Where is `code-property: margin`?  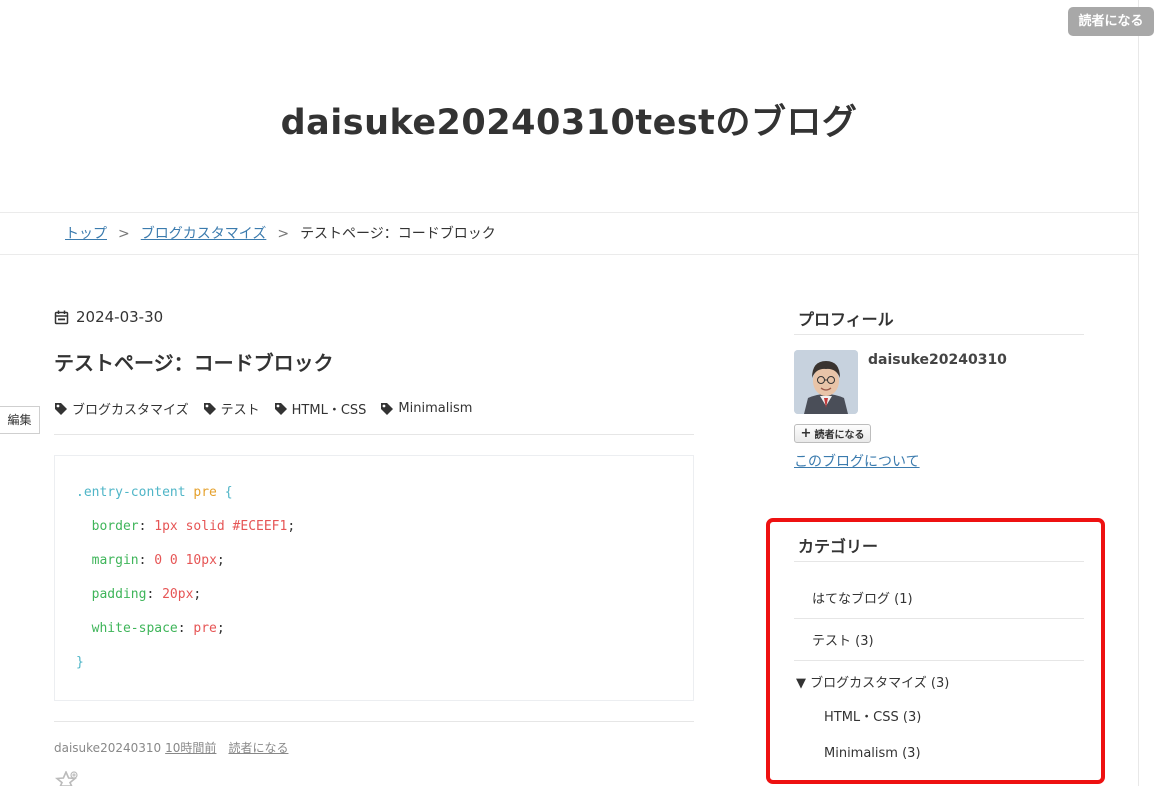 code-property: margin is located at coordinates (115, 560).